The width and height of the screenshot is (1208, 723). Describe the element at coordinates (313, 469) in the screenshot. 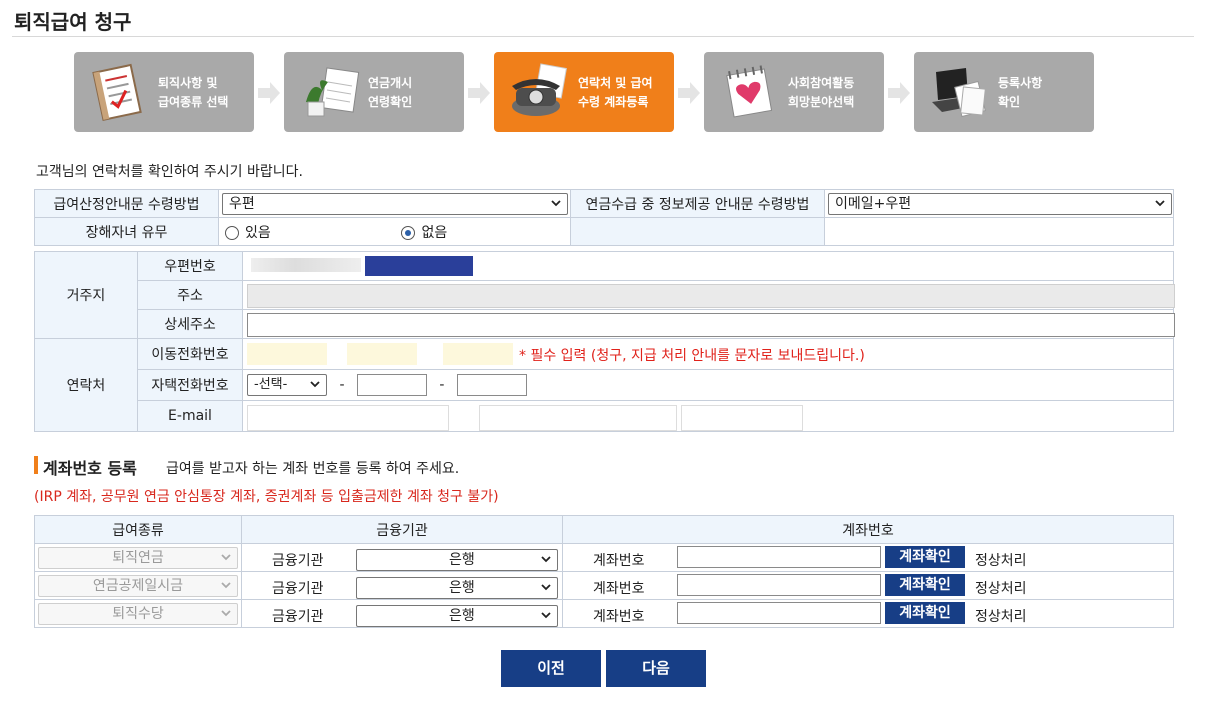

I see `account-section-subtitle: 급여를 받고자 하는 계좌 번호를 등록 하여 주세요.` at that location.